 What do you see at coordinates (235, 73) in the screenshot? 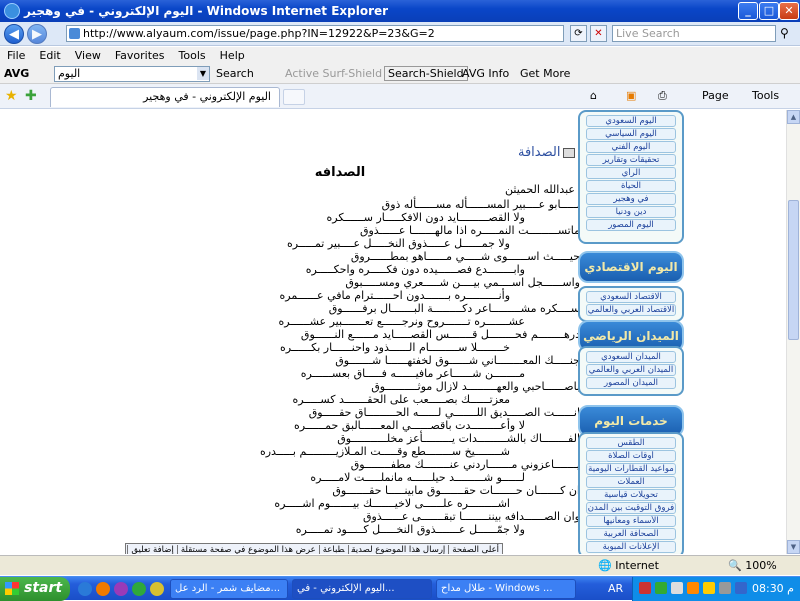
I see `avg-search-button: Search` at bounding box center [235, 73].